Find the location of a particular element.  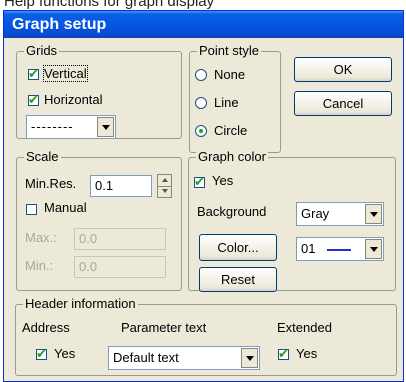

point-style-circle-radio is located at coordinates (201, 131).